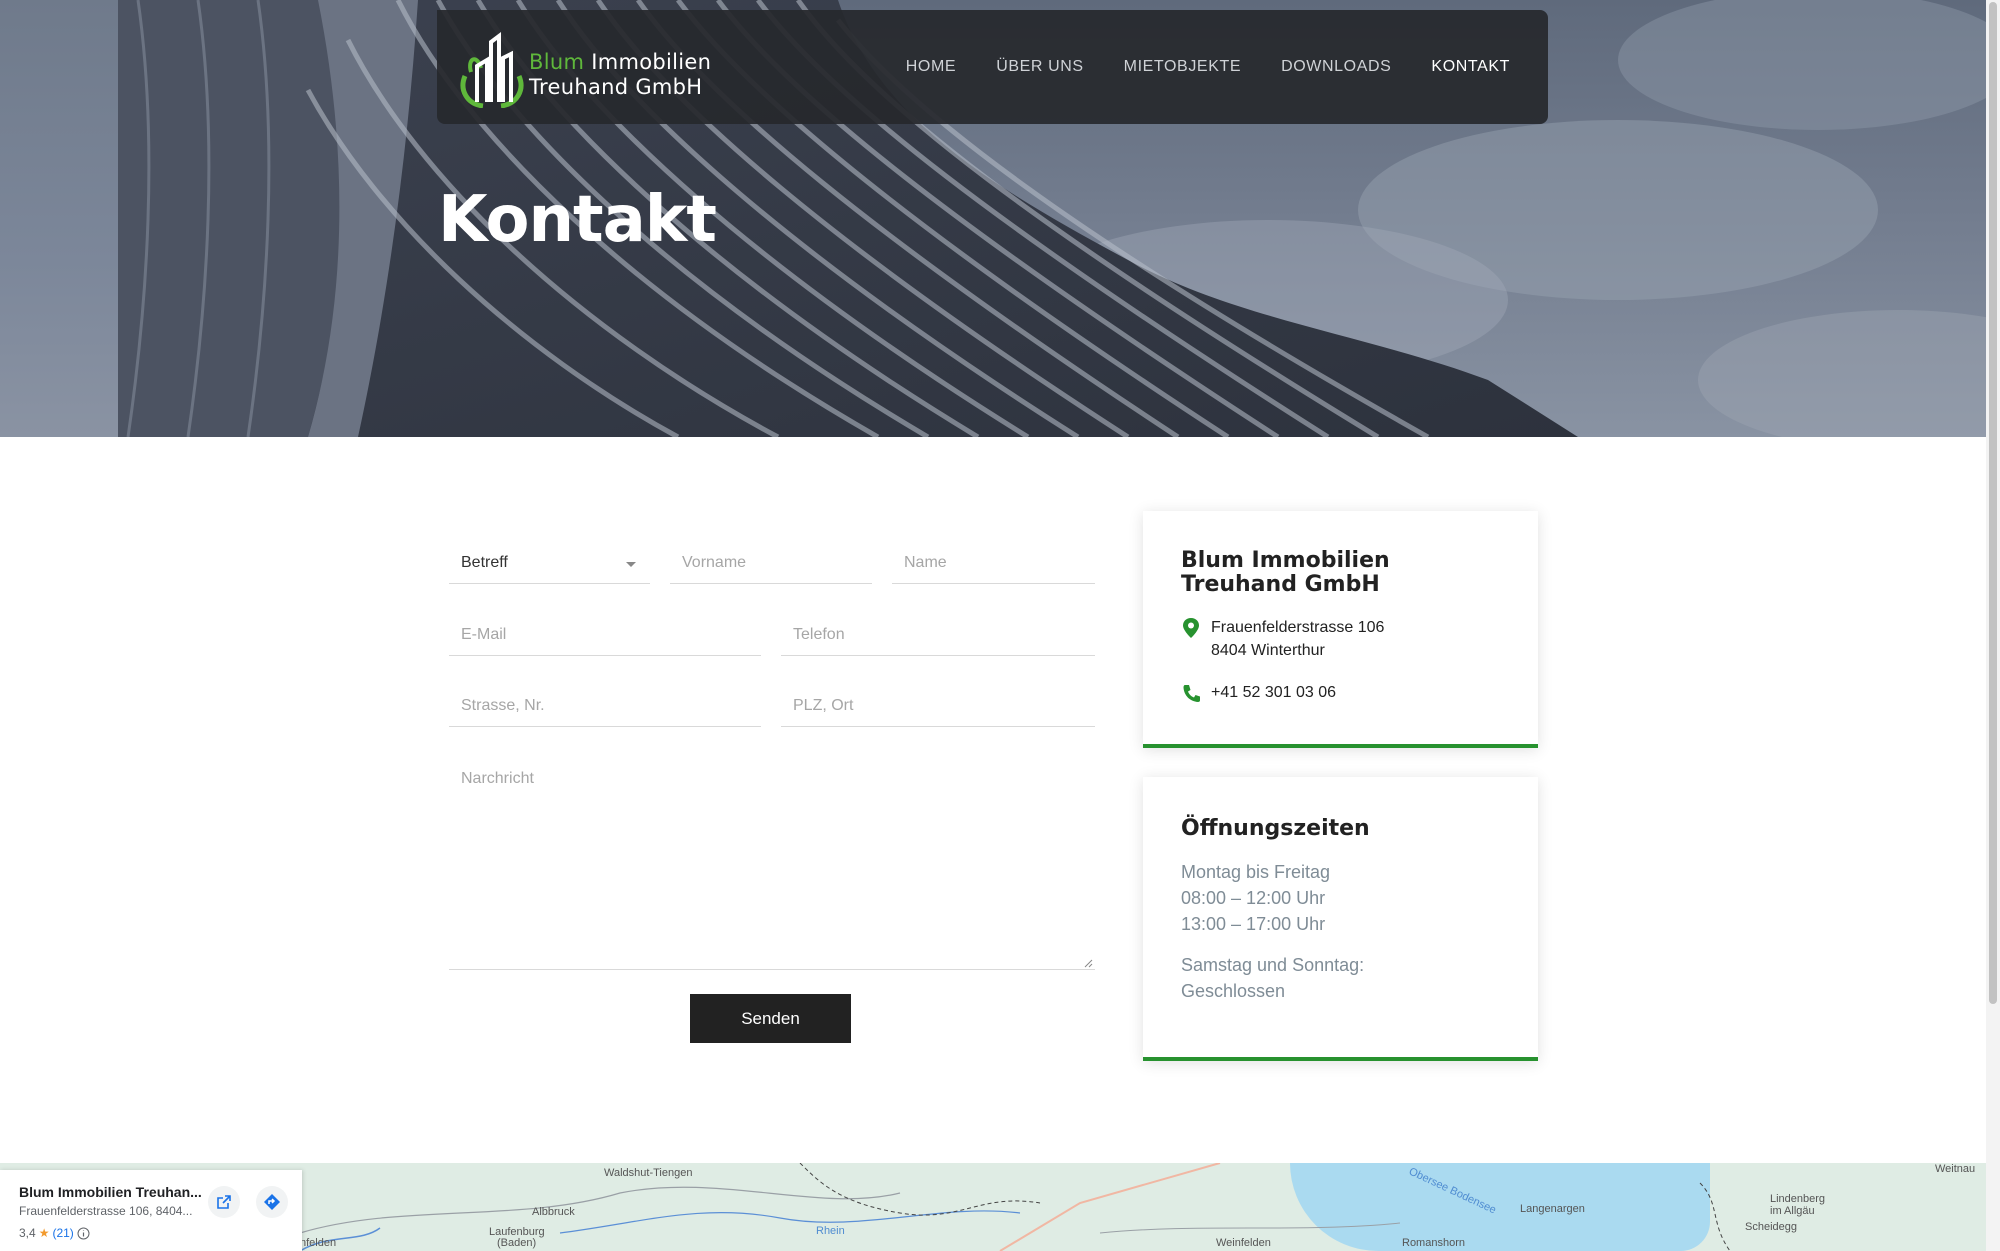 The height and width of the screenshot is (1251, 2000). Describe the element at coordinates (648, 1173) in the screenshot. I see `map-label: Waldshut-Tiengen` at that location.